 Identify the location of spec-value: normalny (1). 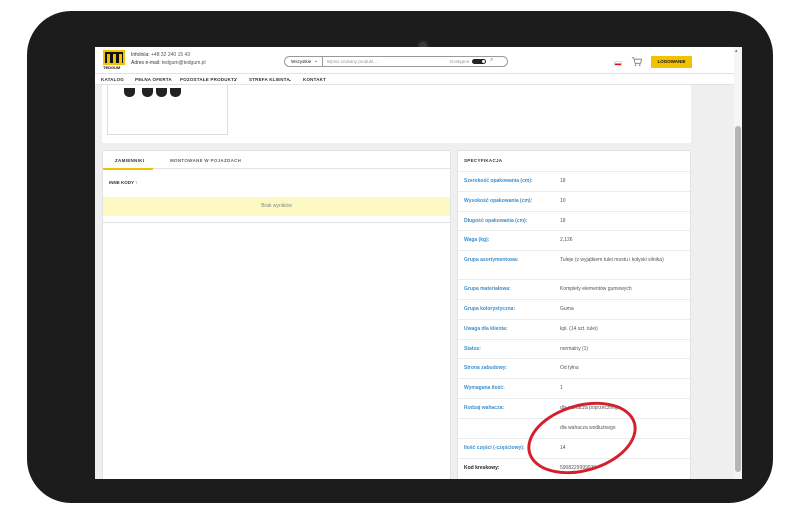
(574, 349).